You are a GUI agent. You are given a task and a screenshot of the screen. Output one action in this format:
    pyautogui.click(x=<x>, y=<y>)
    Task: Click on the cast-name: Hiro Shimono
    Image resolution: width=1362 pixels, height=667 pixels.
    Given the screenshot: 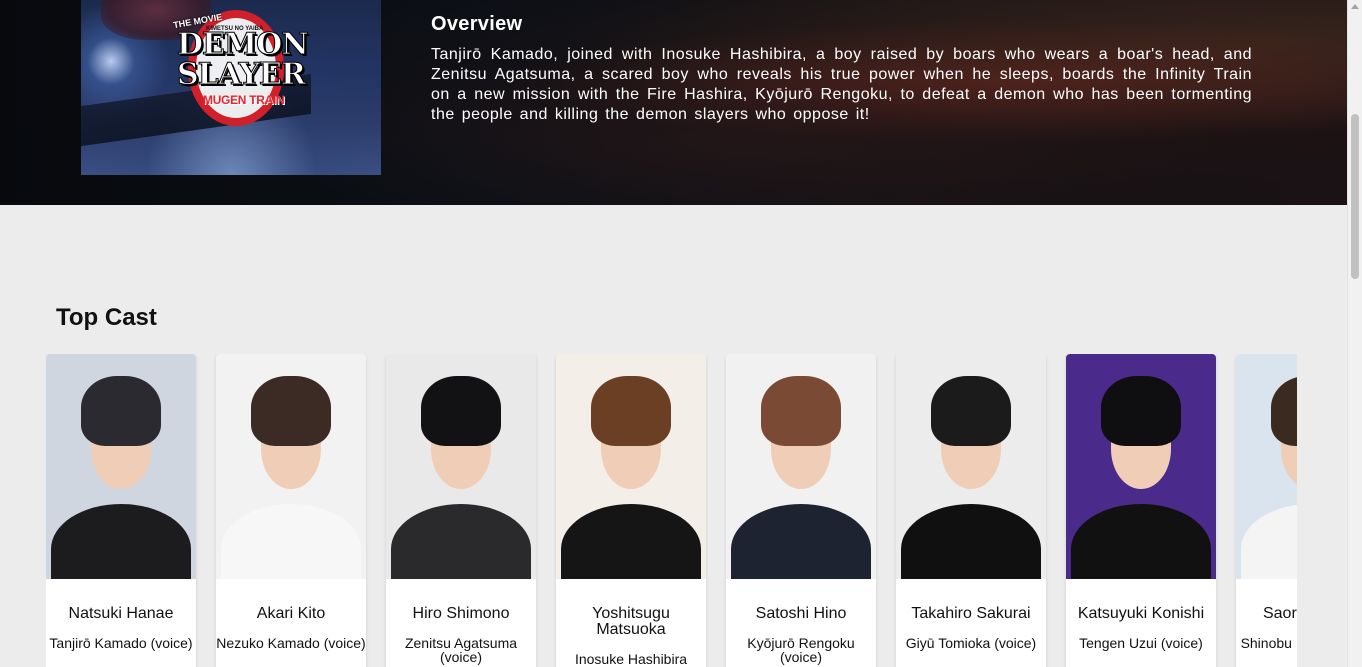 What is the action you would take?
    pyautogui.click(x=461, y=614)
    